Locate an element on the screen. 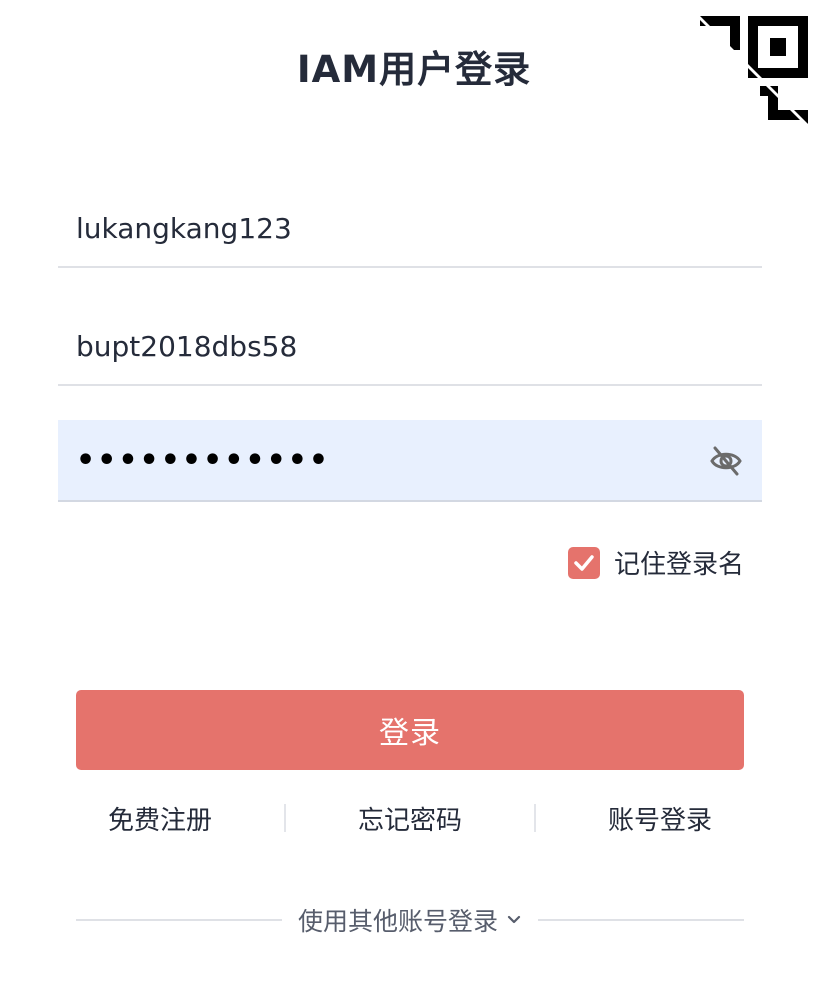 The width and height of the screenshot is (828, 992). auxiliary-links: 免费注册 忘记密码 账号登录 is located at coordinates (410, 818).